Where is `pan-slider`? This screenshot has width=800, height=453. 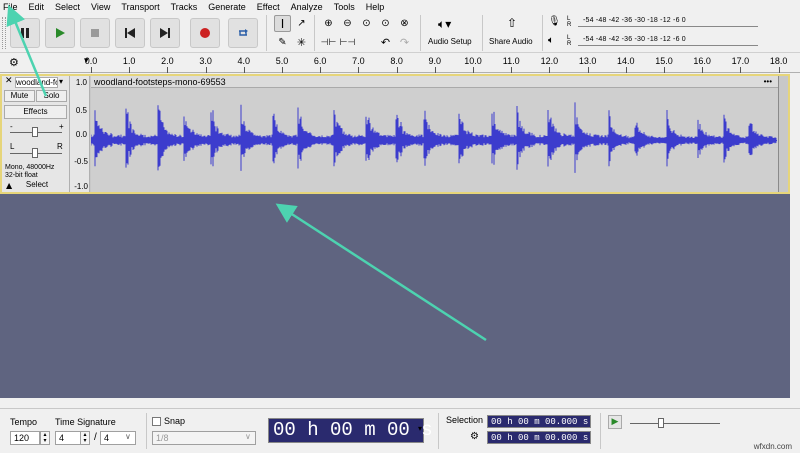 pan-slider is located at coordinates (36, 153).